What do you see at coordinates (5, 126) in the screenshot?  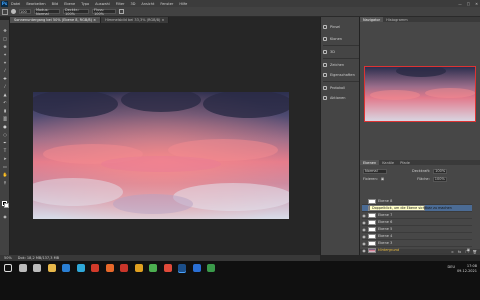 I see `blur-tool-icon: ●` at bounding box center [5, 126].